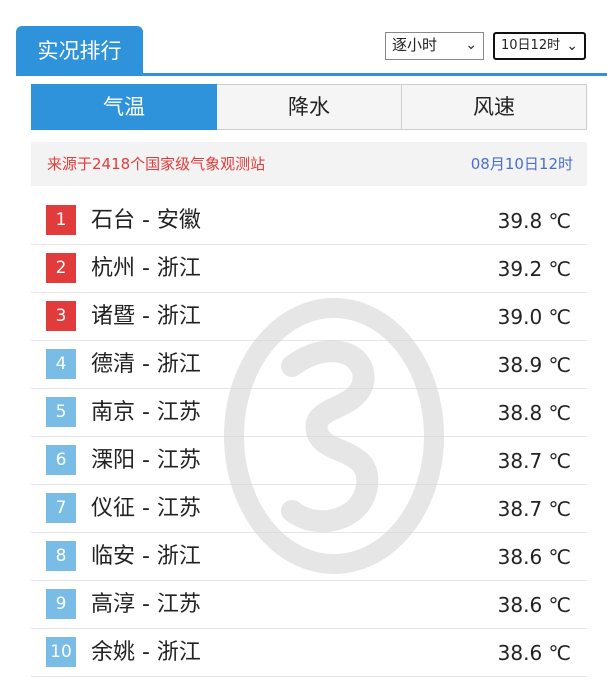 Image resolution: width=607 pixels, height=681 pixels. What do you see at coordinates (311, 51) in the screenshot?
I see `header-bar: 实况排行 逐小时 ⌄ 10日12时 ⌄` at bounding box center [311, 51].